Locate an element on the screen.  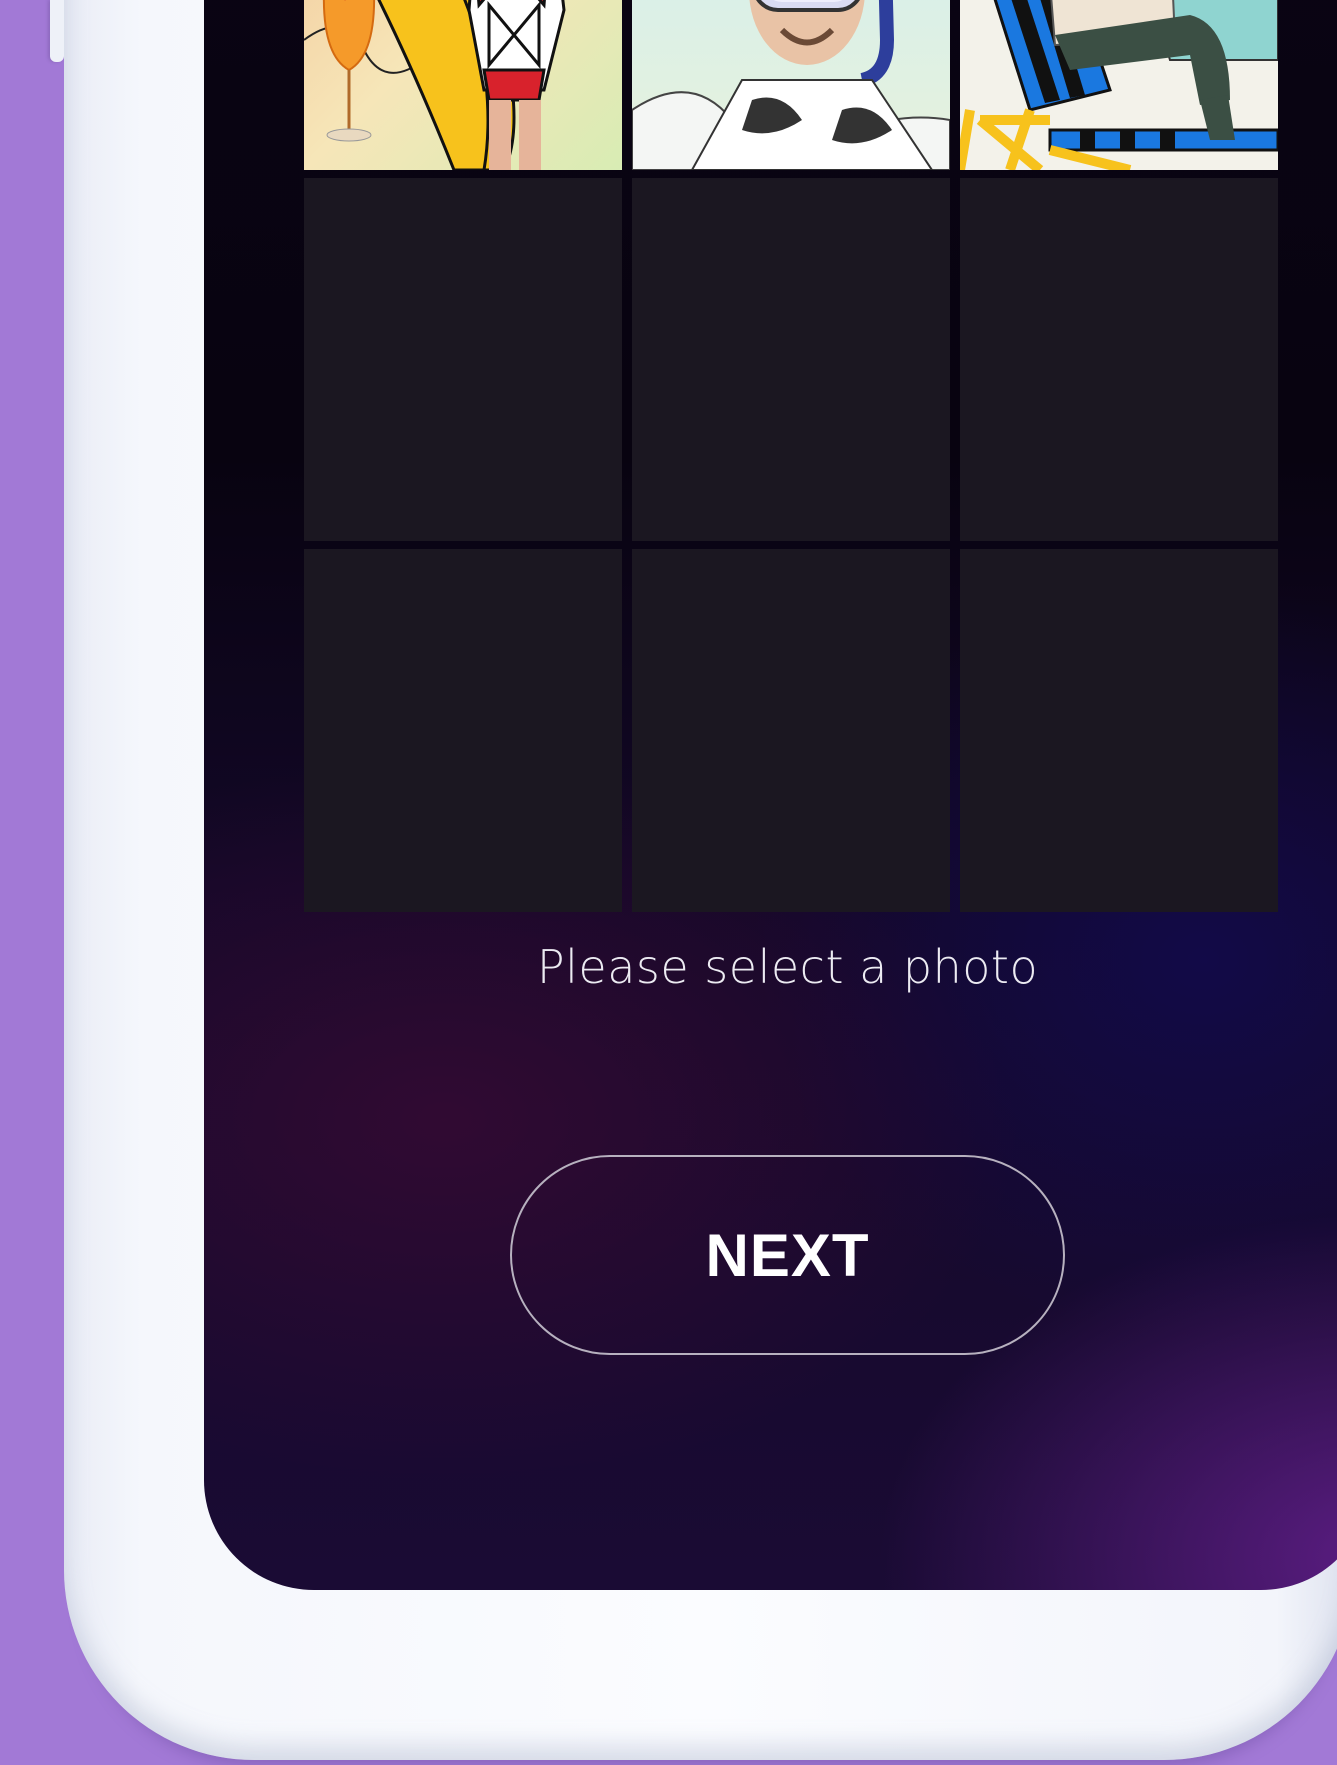
beach-chair-woman-comic-photo-icon is located at coordinates (1119, 85).